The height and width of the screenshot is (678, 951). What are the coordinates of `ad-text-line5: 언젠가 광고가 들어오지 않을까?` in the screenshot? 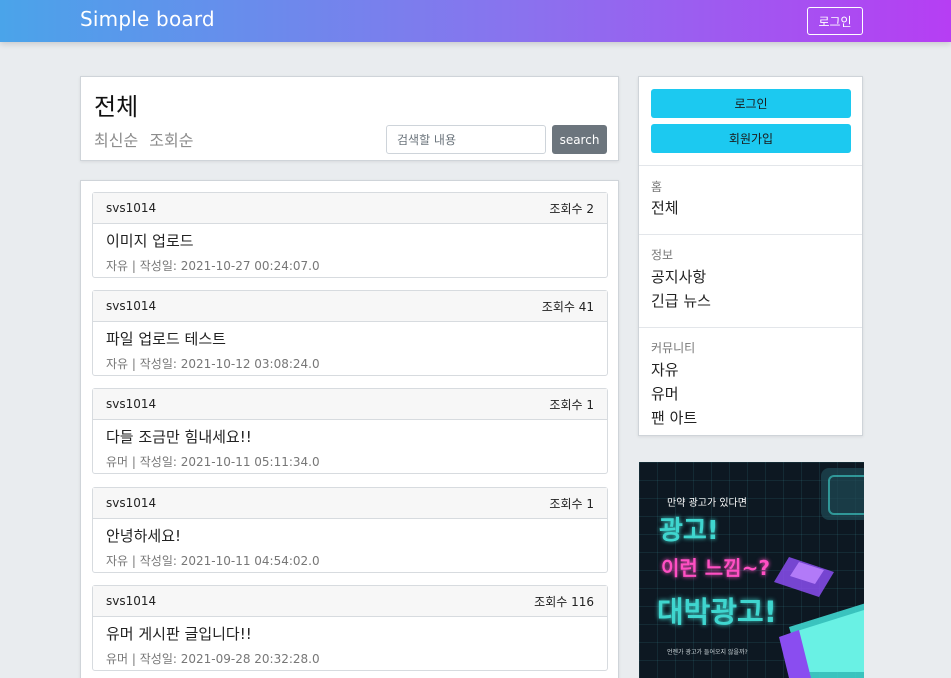 It's located at (707, 652).